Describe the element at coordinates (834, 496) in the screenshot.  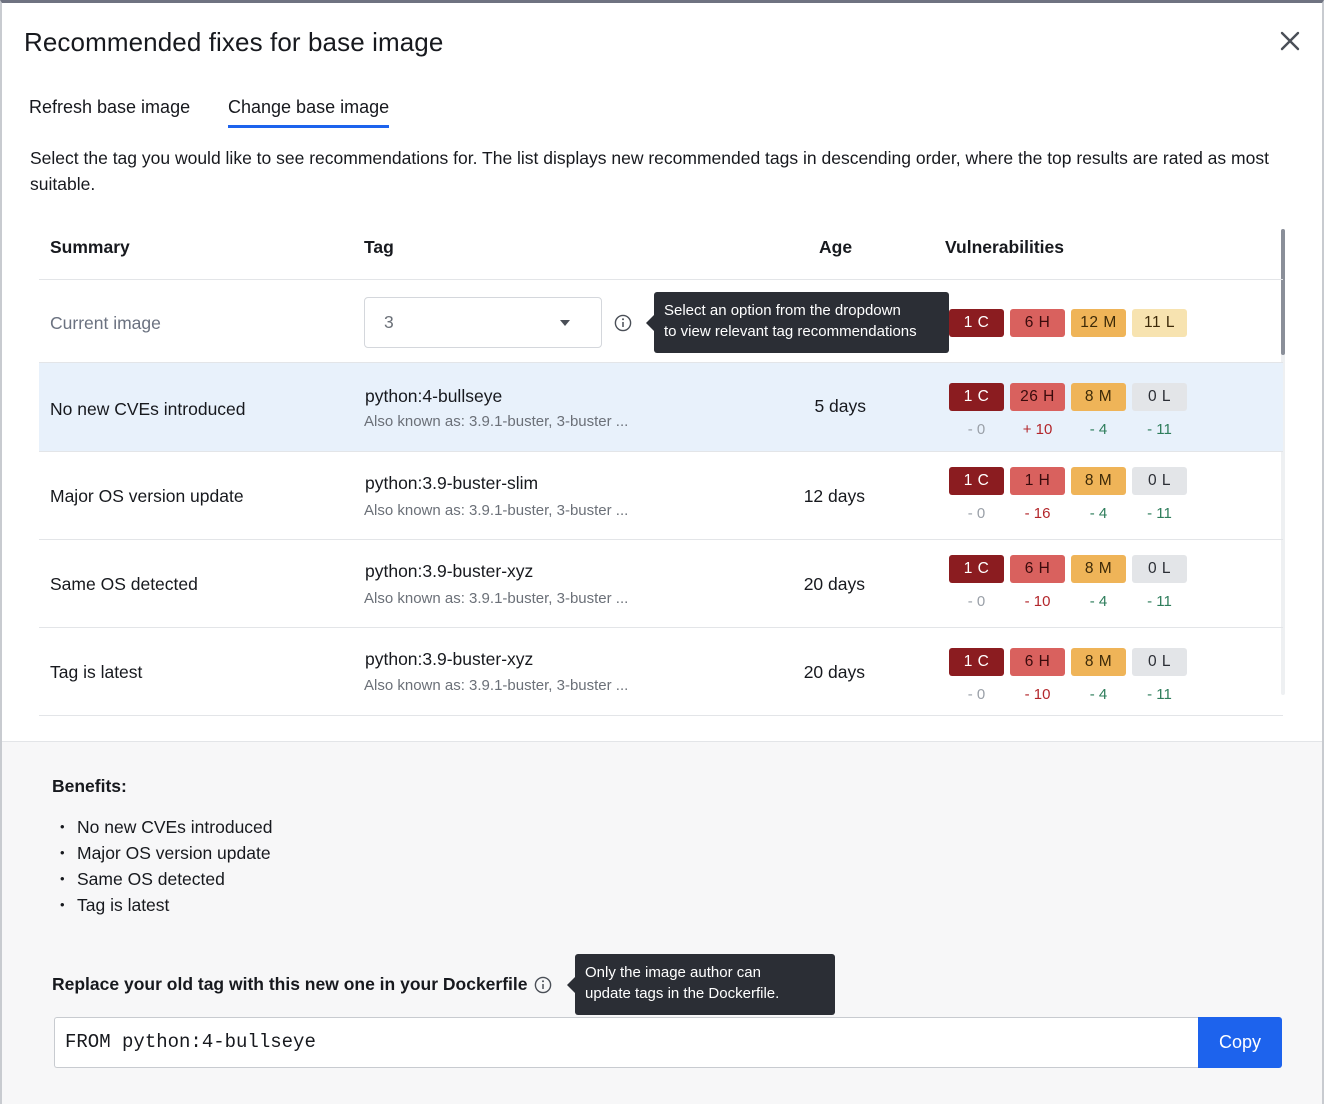
I see `row-age: 12 days` at that location.